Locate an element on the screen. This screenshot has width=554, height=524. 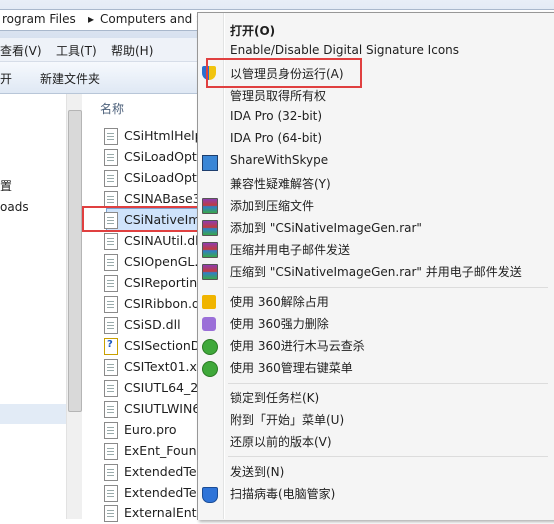
file-row: CSIUTLWIN6 is located at coordinates (154, 409).